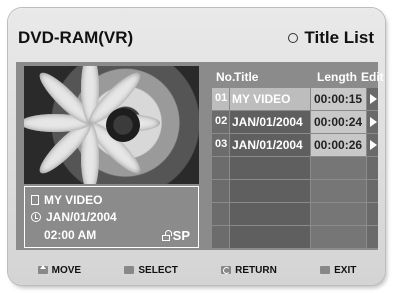  Describe the element at coordinates (256, 270) in the screenshot. I see `footer-return-label: RETURN` at that location.